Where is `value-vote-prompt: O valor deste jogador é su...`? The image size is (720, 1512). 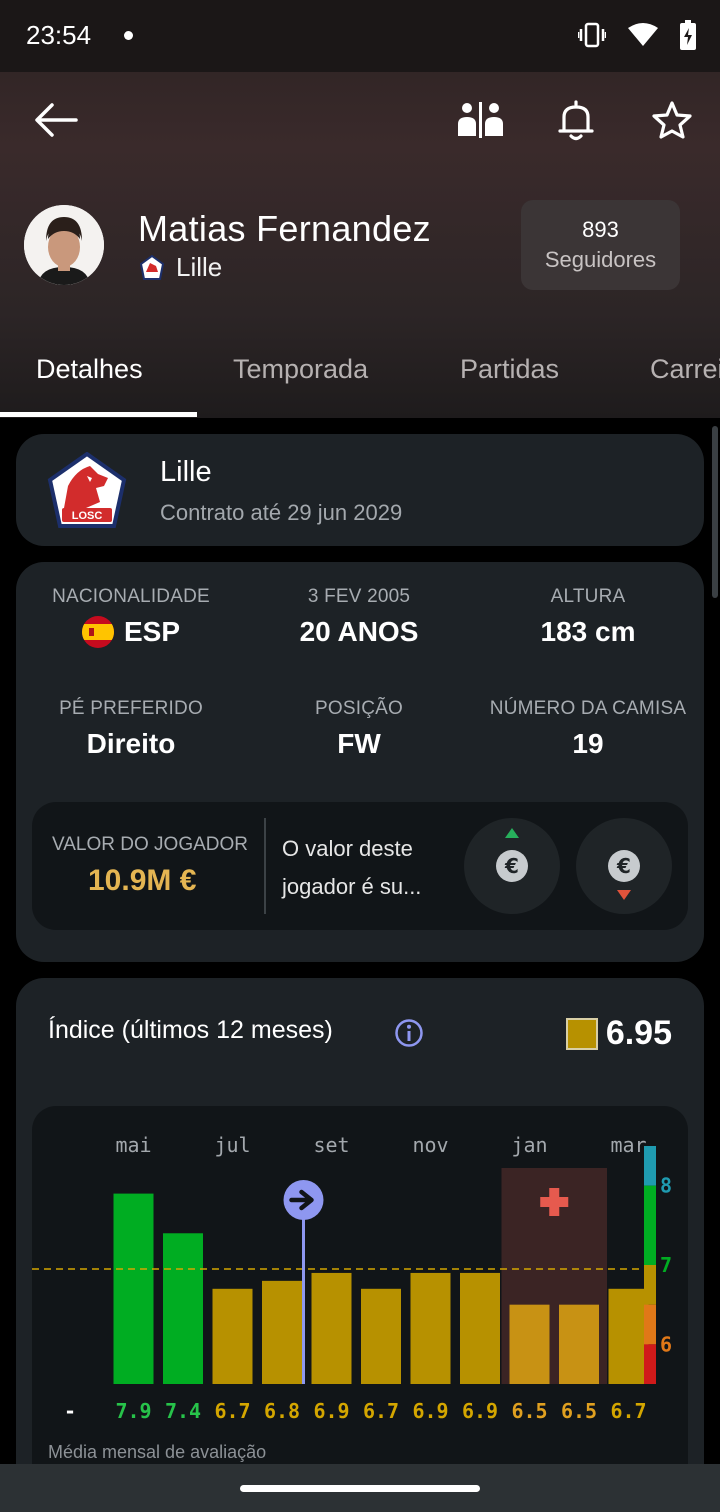 value-vote-prompt: O valor deste jogador é su... is located at coordinates (367, 868).